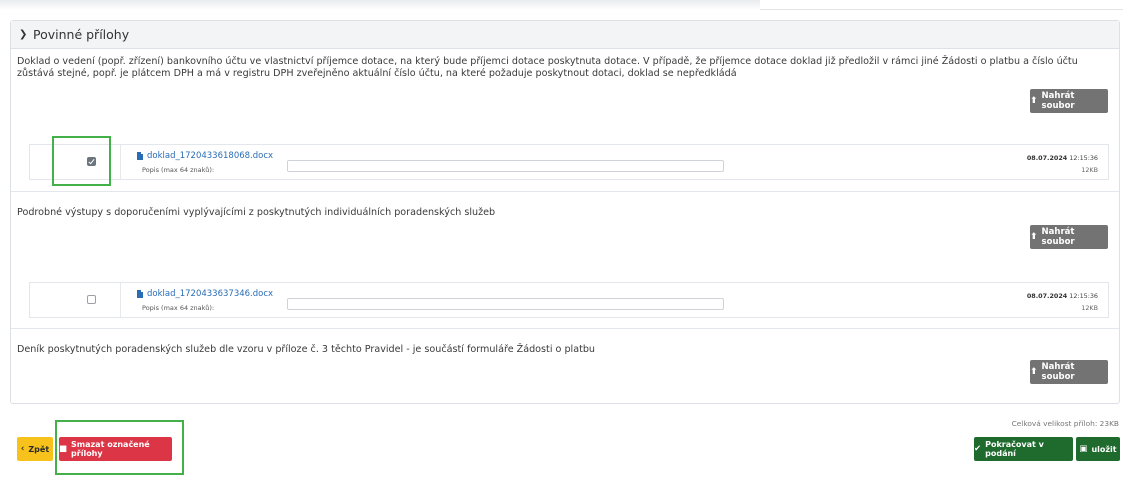 The height and width of the screenshot is (479, 1123). What do you see at coordinates (210, 294) in the screenshot?
I see `file-name: doklad_1720433637346.docx` at bounding box center [210, 294].